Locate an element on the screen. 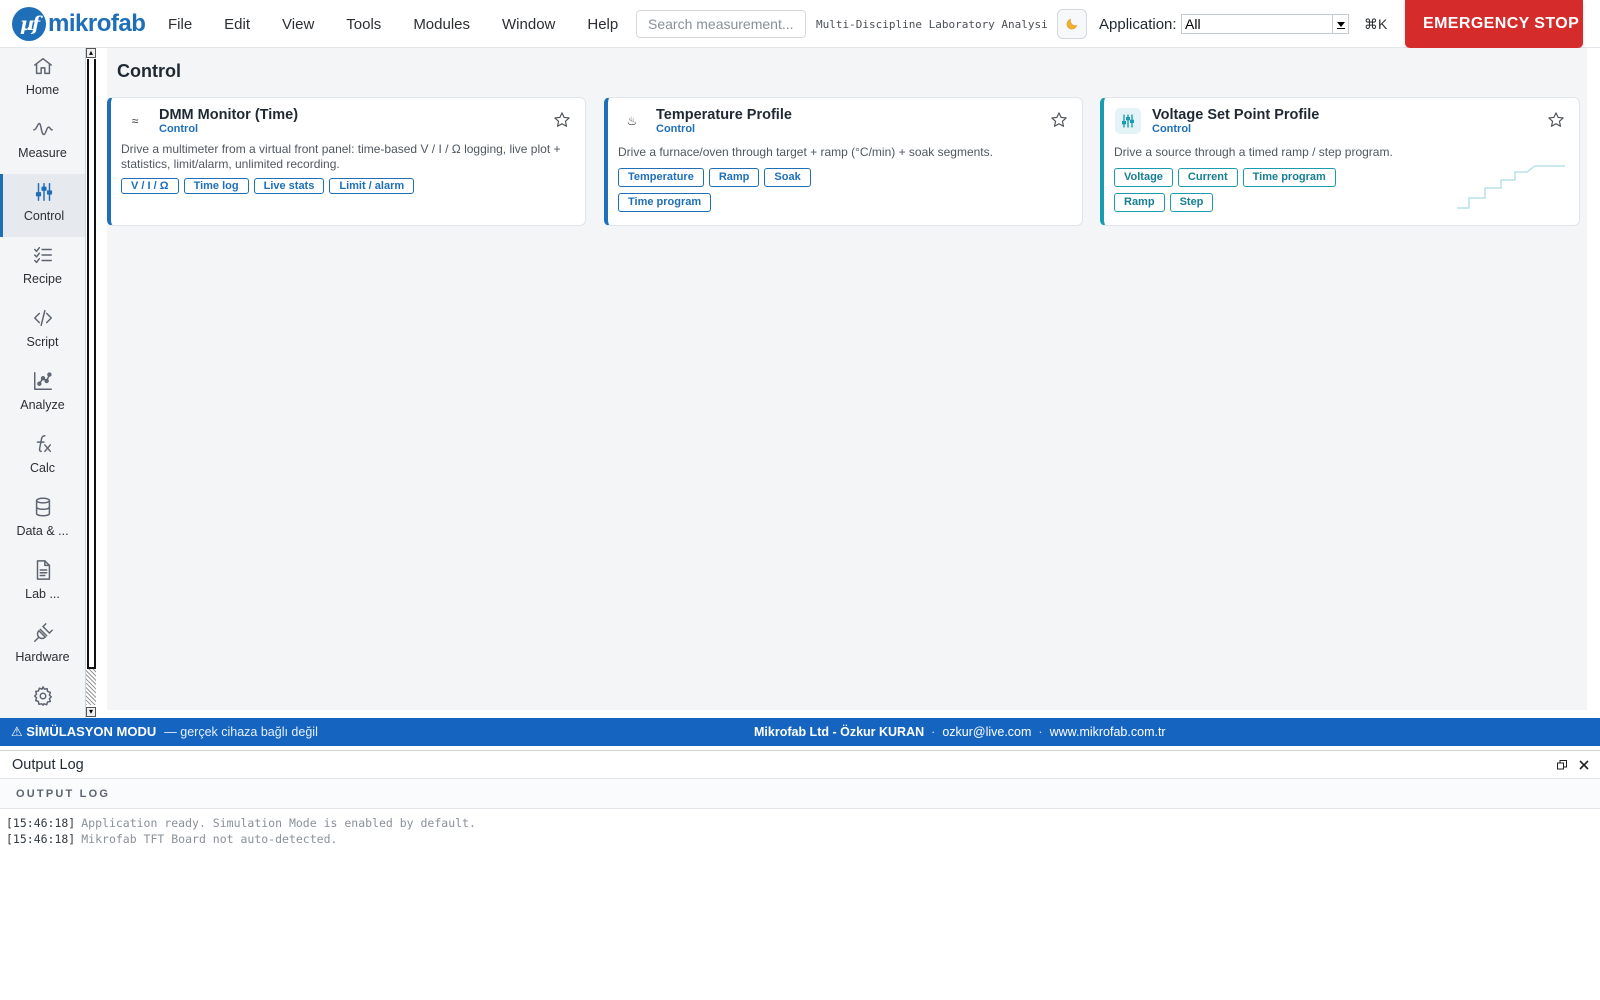 This screenshot has width=1600, height=1000. page-title: Control is located at coordinates (149, 71).